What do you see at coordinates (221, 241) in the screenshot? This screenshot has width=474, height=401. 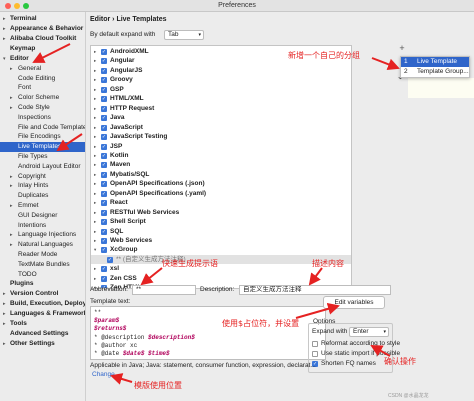 I see `template-group: ▸ ✓ Web Services` at bounding box center [221, 241].